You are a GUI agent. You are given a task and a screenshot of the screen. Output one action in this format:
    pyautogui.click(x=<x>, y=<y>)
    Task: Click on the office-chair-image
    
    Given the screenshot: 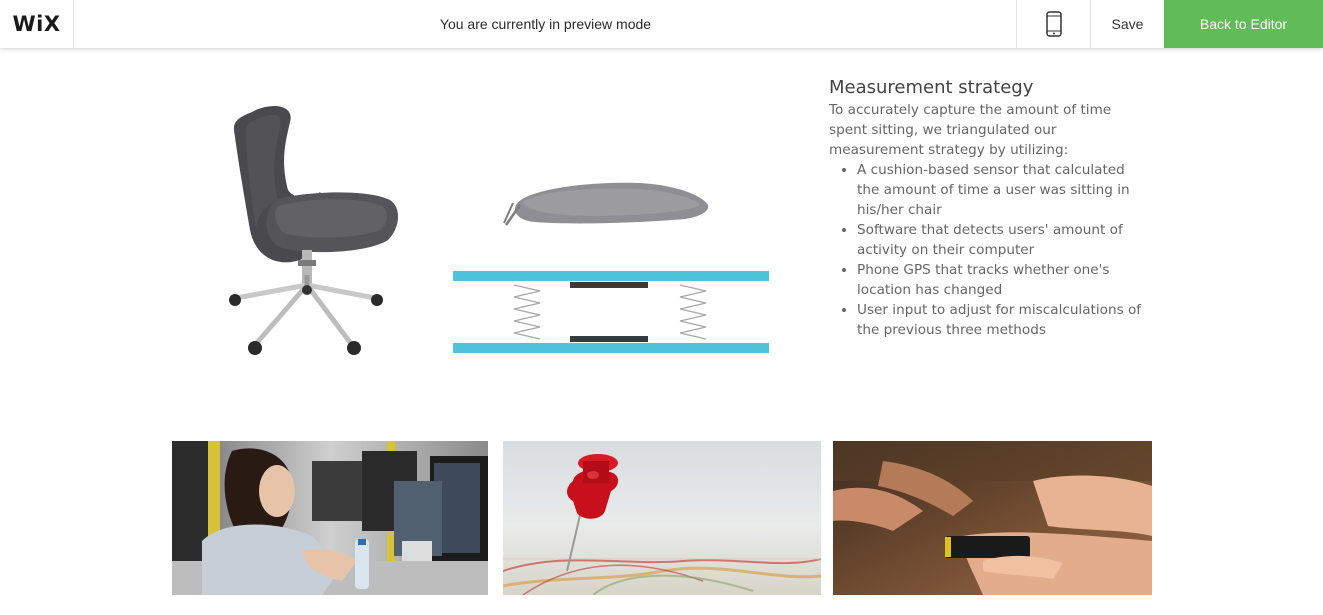 What is the action you would take?
    pyautogui.click(x=314, y=230)
    